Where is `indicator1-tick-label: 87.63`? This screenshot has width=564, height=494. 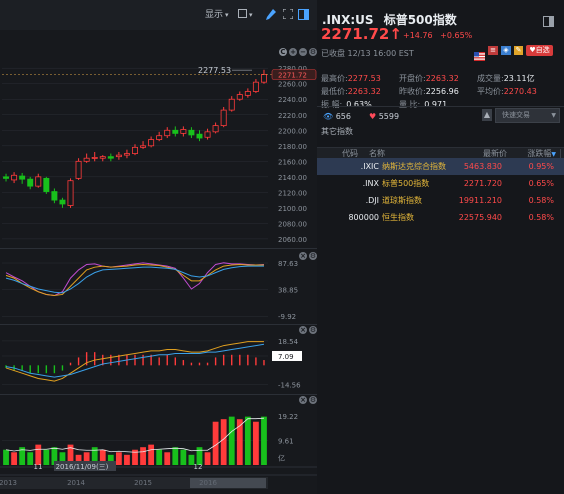 indicator1-tick-label: 87.63 is located at coordinates (288, 264).